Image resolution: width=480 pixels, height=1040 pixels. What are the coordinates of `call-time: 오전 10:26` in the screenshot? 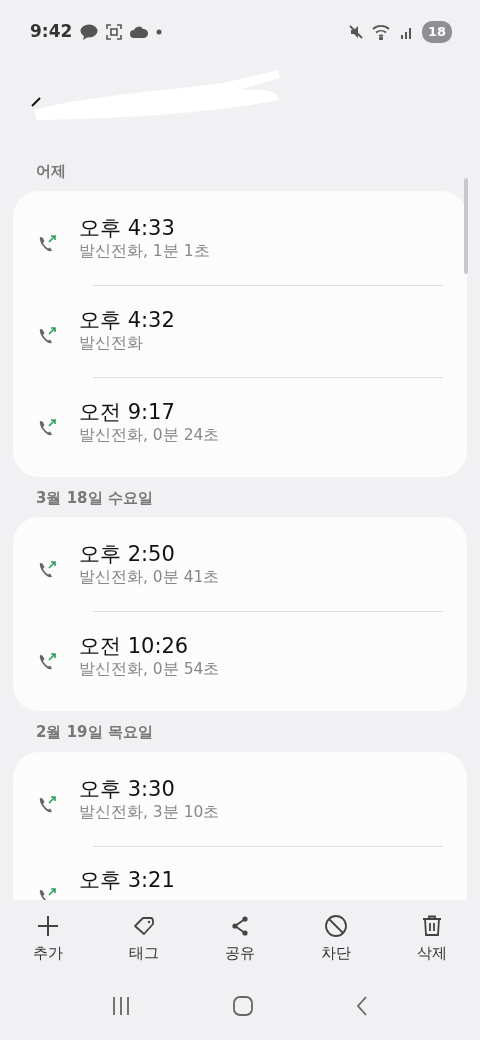 It's located at (149, 646).